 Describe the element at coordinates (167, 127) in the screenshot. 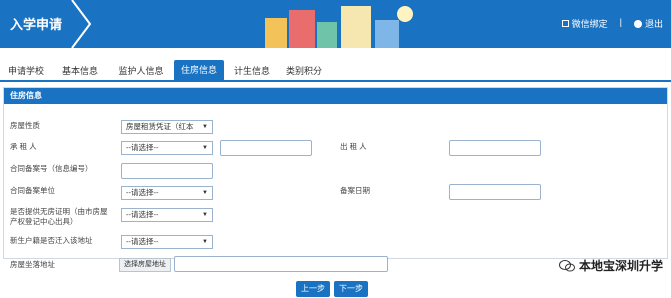

I see `housing-nature-select: 房屋租赁凭证（红本 ▼` at that location.